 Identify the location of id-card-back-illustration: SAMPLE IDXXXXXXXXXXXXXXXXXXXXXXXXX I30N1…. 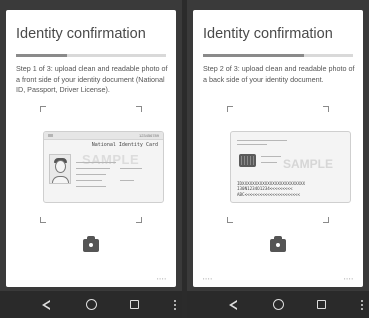
(290, 167).